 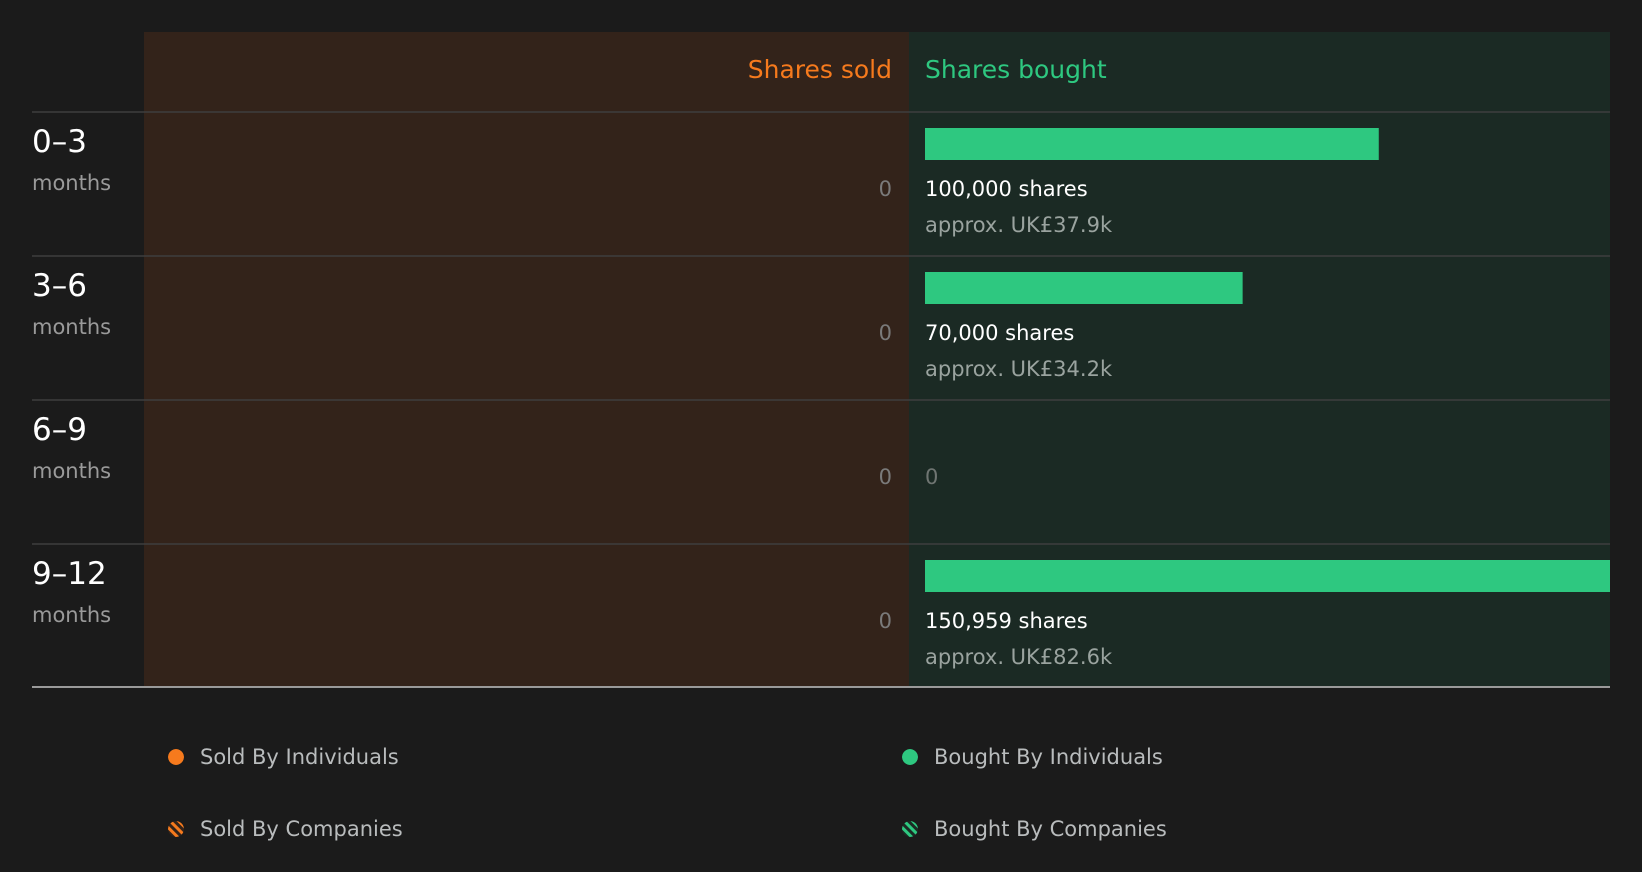 What do you see at coordinates (301, 829) in the screenshot?
I see `legend-label: Sold By Companies` at bounding box center [301, 829].